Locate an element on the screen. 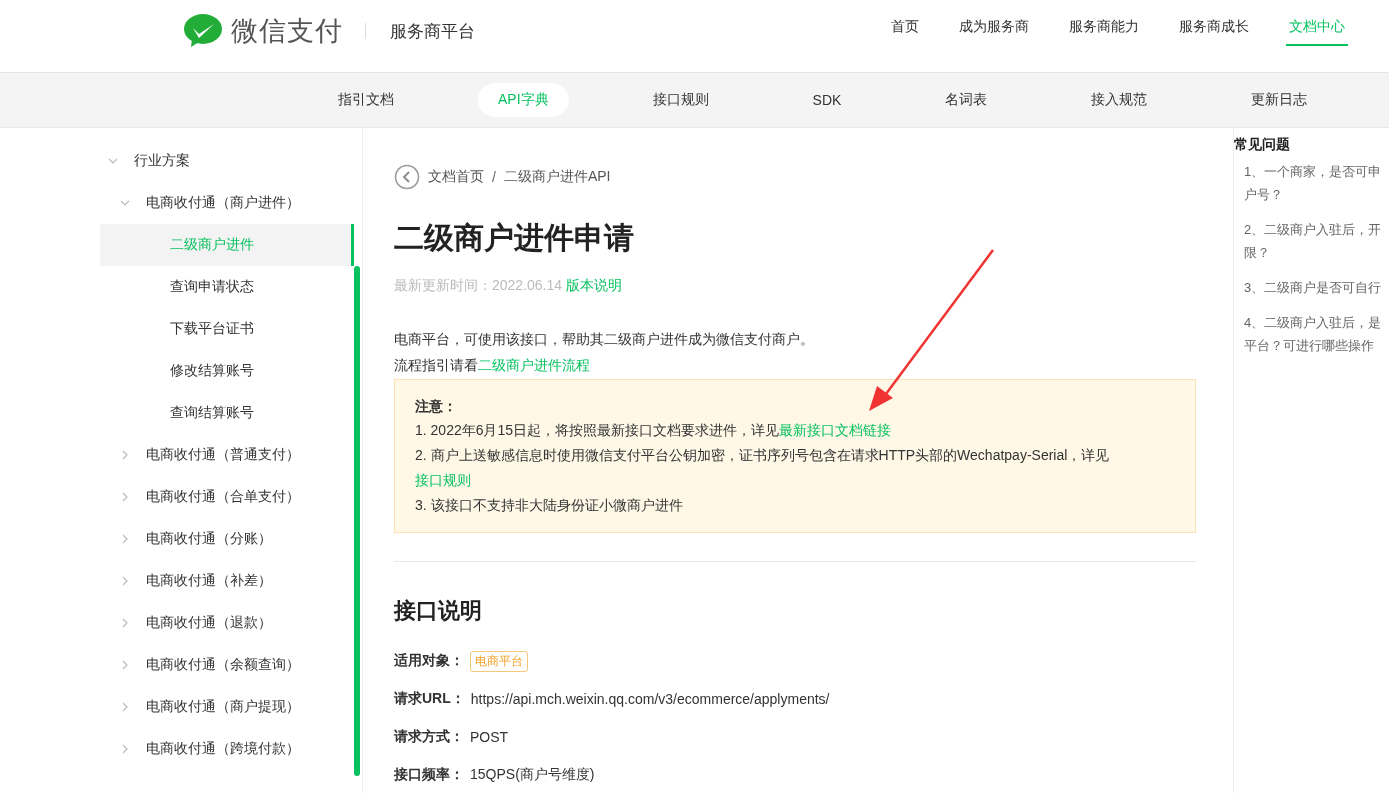  flow-text: 流程指引请看二级商户进件流程 is located at coordinates (492, 365).